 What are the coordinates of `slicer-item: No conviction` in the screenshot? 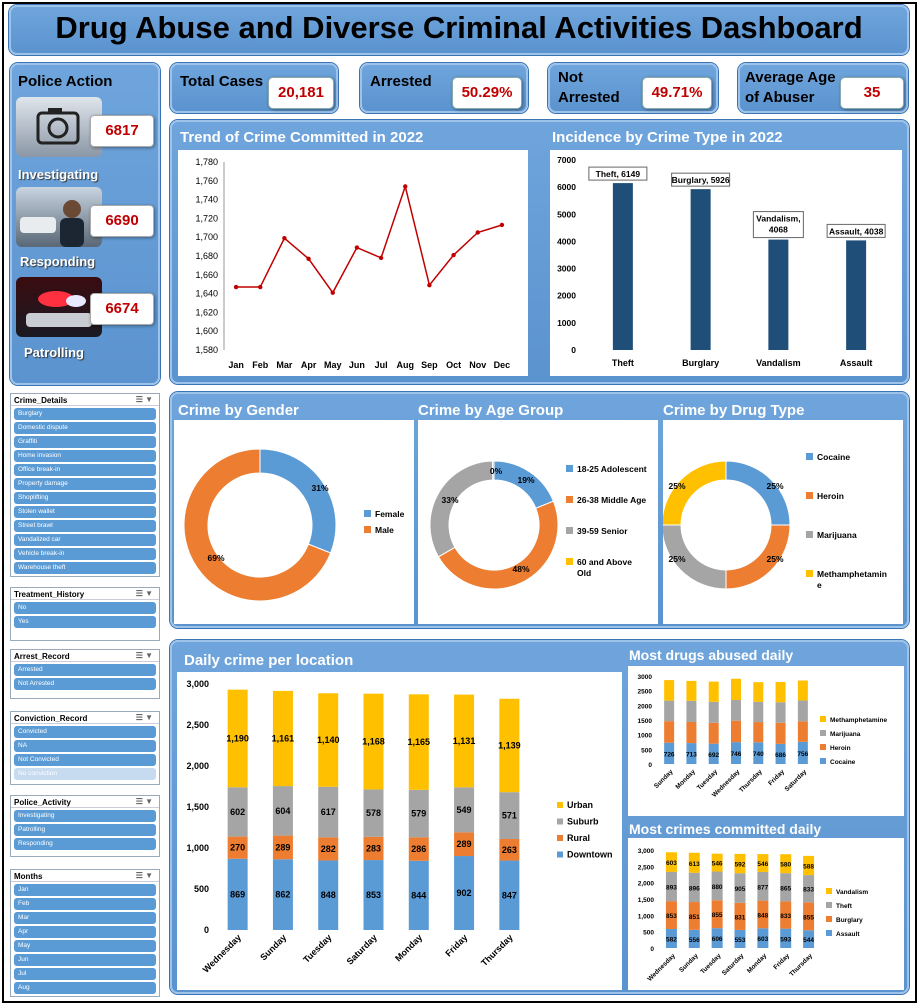 It's located at (85, 774).